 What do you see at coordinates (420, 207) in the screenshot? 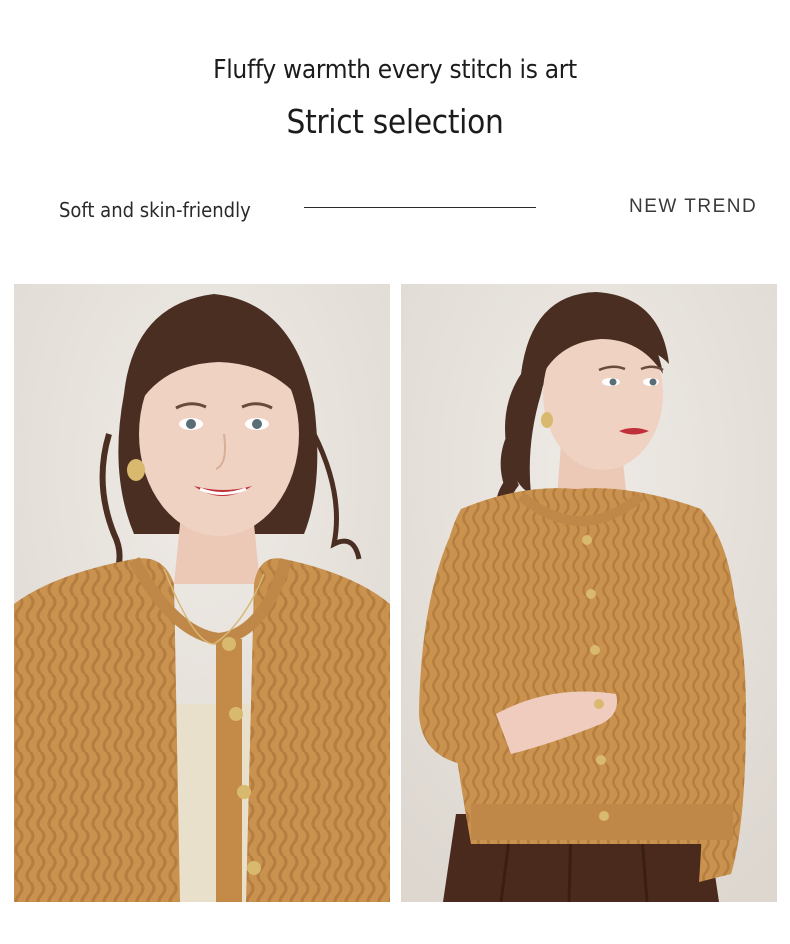
I see `divider-line` at bounding box center [420, 207].